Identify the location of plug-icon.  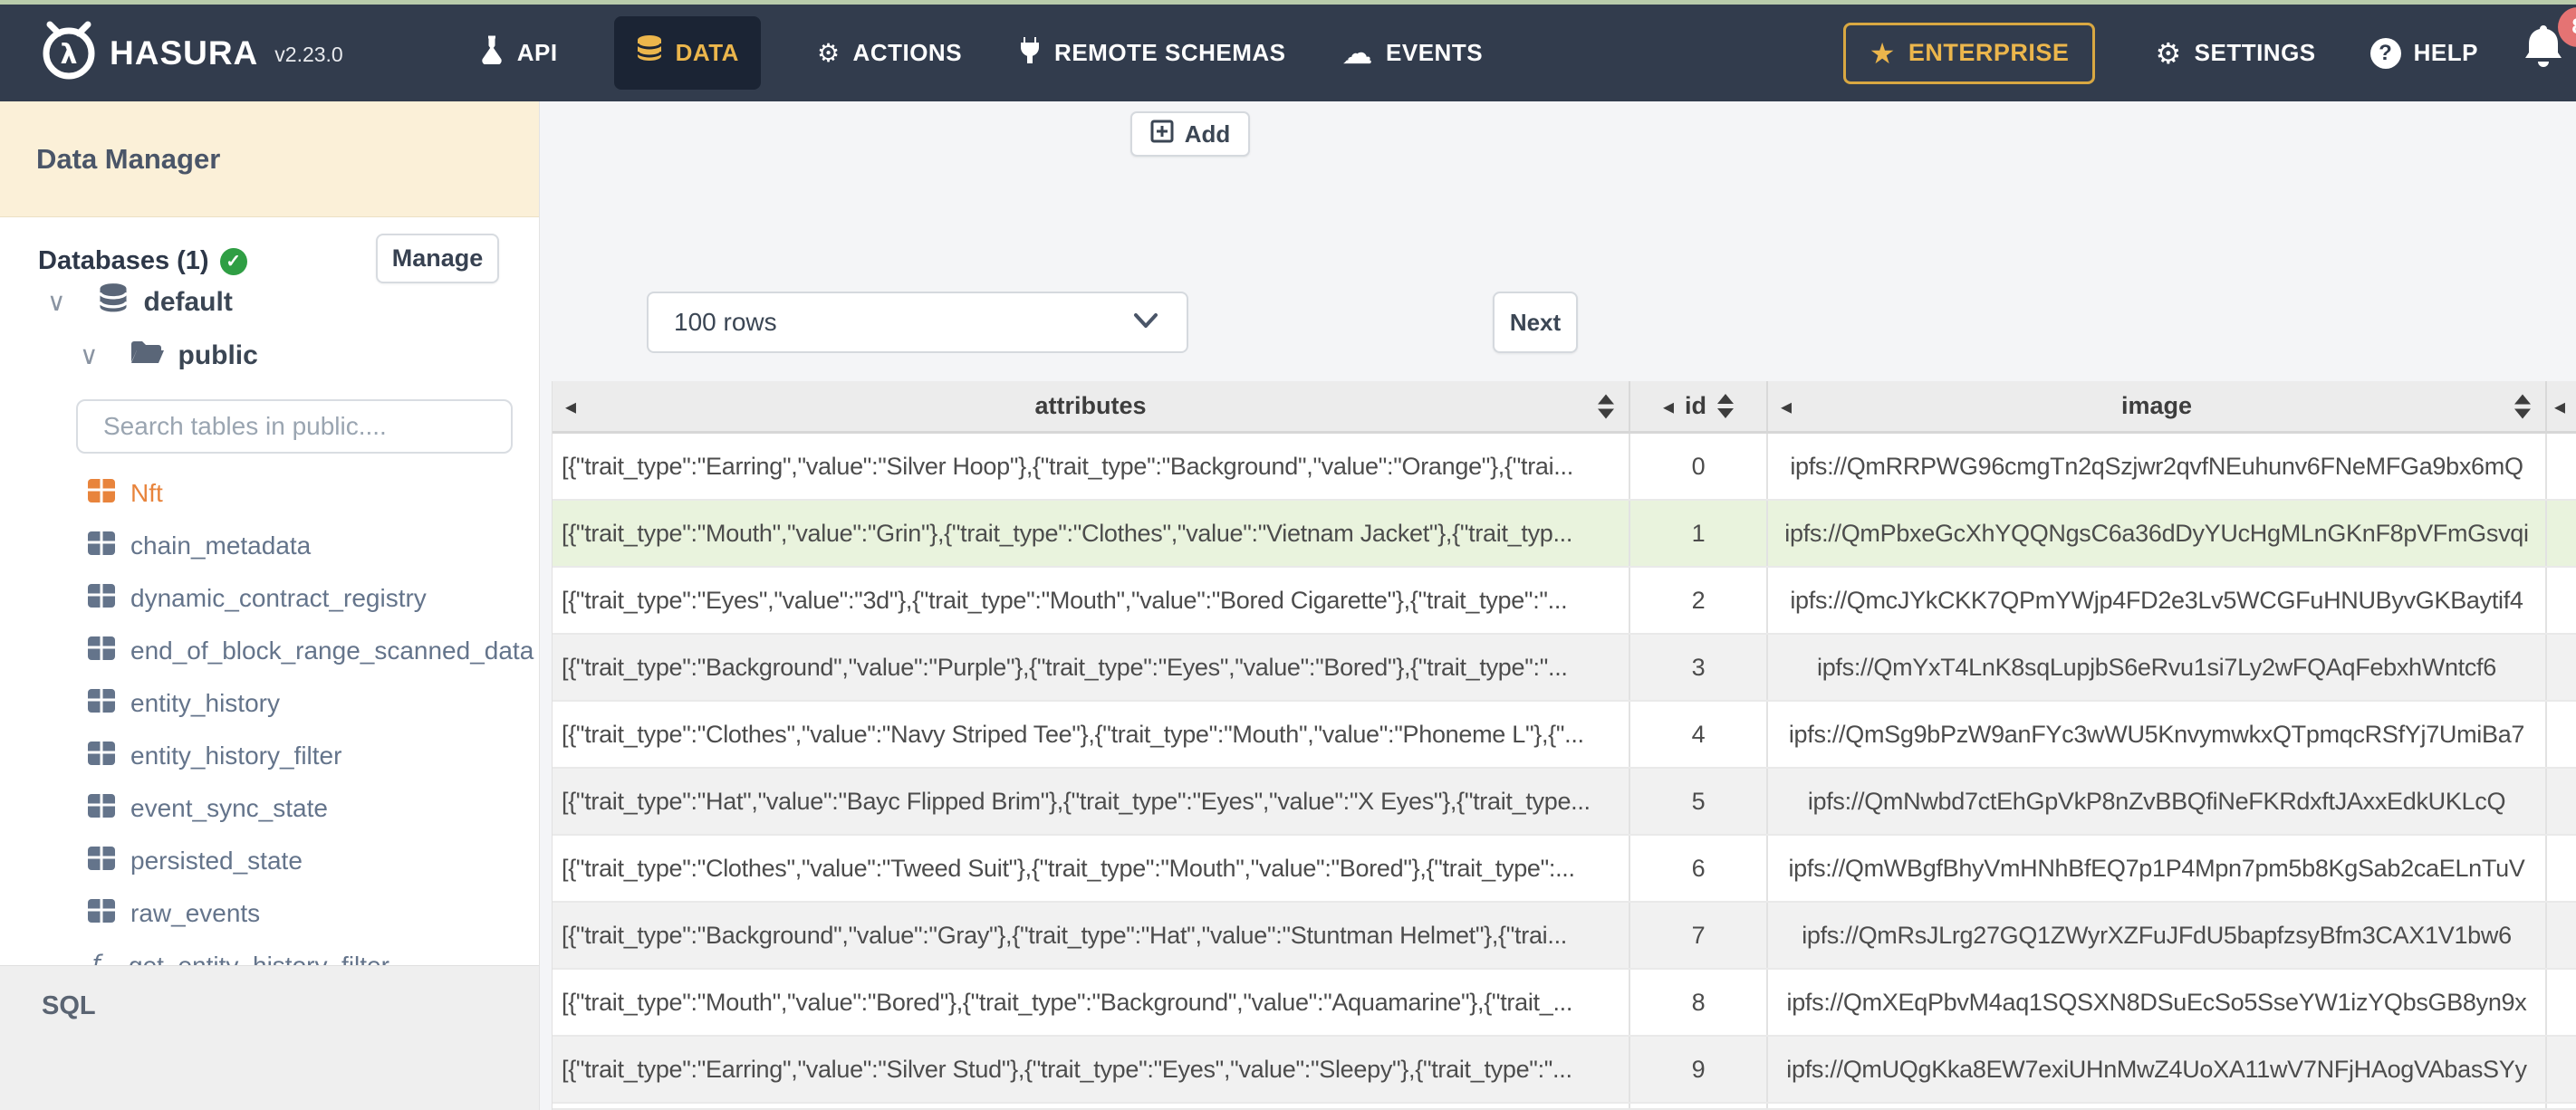
(1030, 53).